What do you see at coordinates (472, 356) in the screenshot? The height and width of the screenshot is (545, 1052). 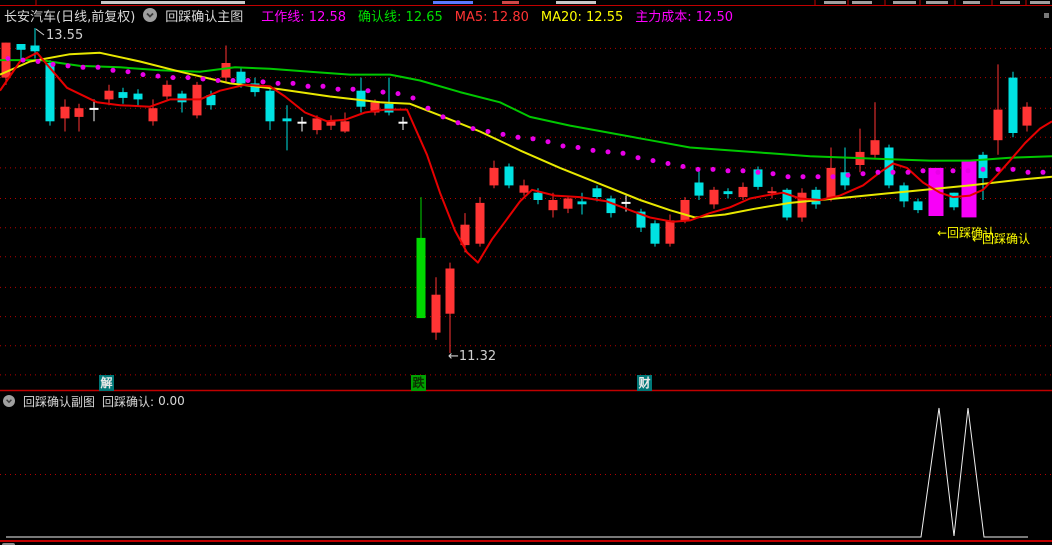 I see `annotation-text: ←11.32` at bounding box center [472, 356].